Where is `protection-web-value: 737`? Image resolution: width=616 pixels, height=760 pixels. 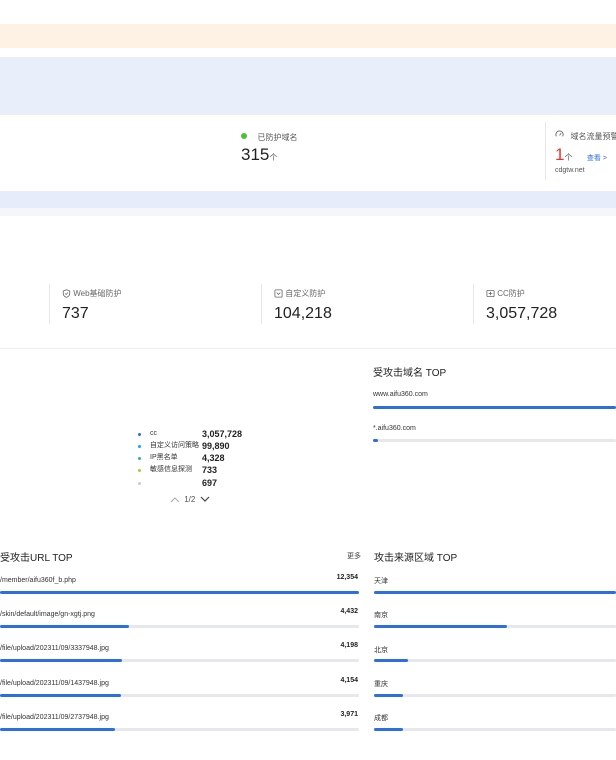
protection-web-value: 737 is located at coordinates (75, 313).